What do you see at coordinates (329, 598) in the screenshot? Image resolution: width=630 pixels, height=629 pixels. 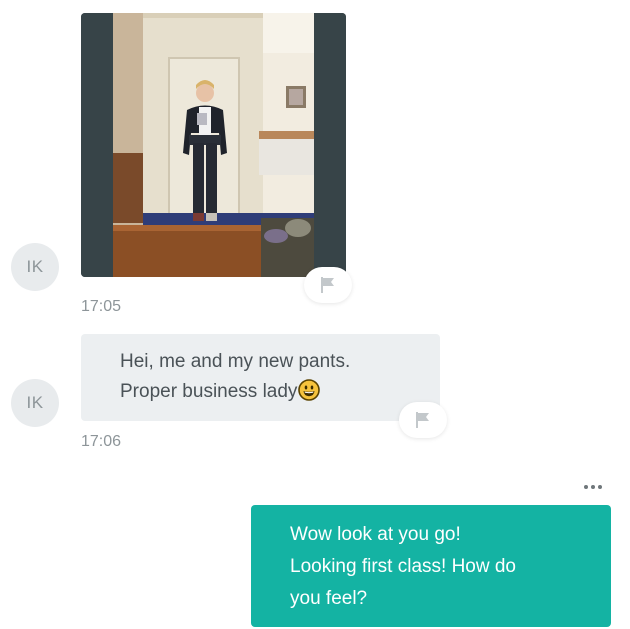 I see `message-text-line: you feel?` at bounding box center [329, 598].